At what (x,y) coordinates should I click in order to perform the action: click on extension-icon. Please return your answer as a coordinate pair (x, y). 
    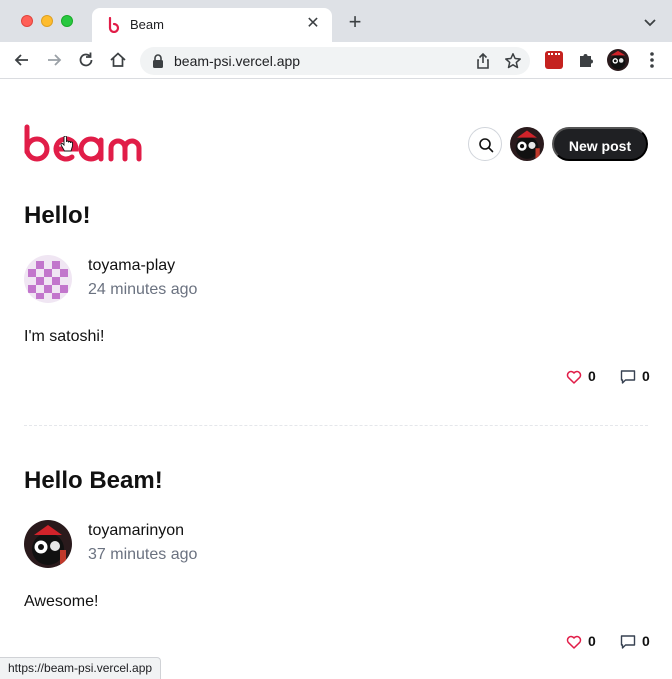
    Looking at the image, I should click on (554, 60).